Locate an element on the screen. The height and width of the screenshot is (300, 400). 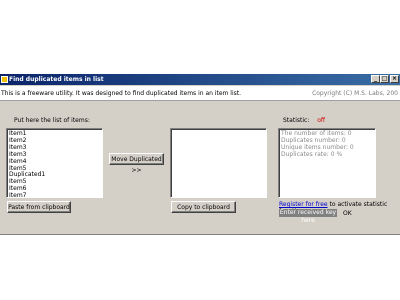
statistic-heading: Statistic: off is located at coordinates (304, 120).